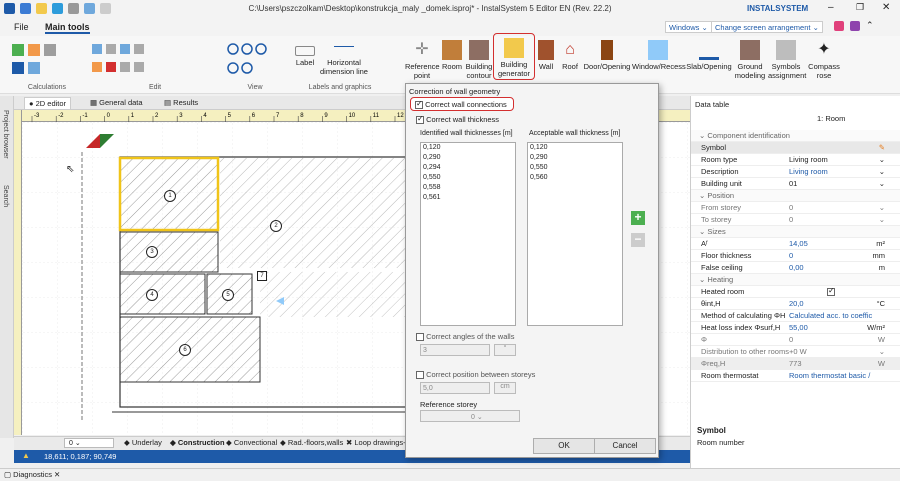  I want to click on save-icon, so click(25, 8).